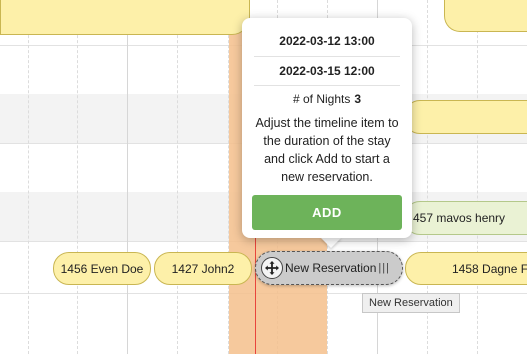 The image size is (527, 354). What do you see at coordinates (125, 17) in the screenshot?
I see `reservation-bar-top-left` at bounding box center [125, 17].